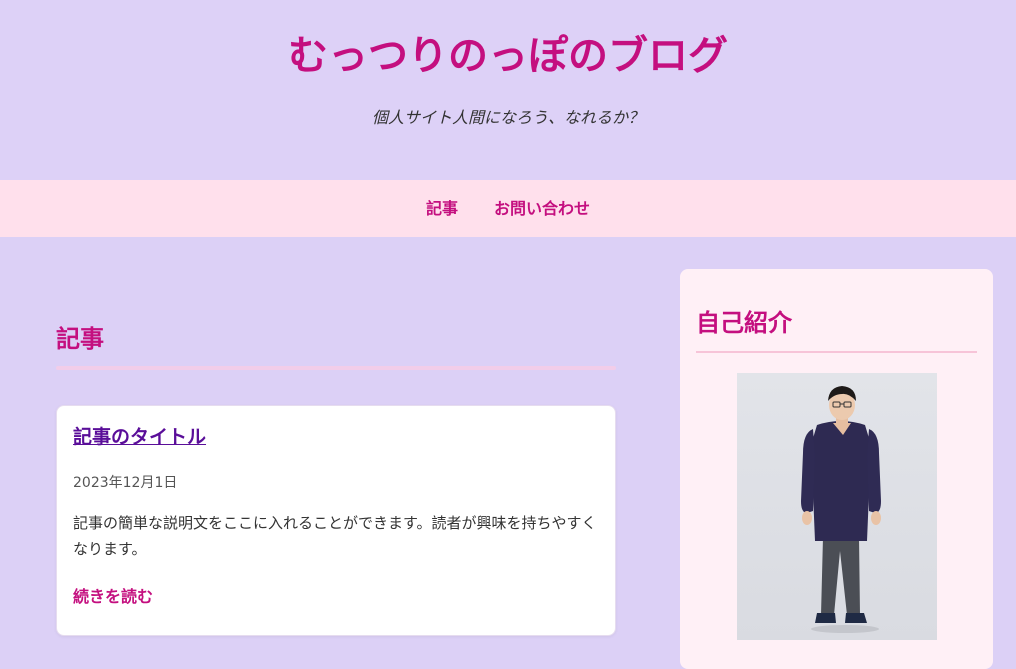 The height and width of the screenshot is (669, 1016). I want to click on section-divider, so click(336, 368).